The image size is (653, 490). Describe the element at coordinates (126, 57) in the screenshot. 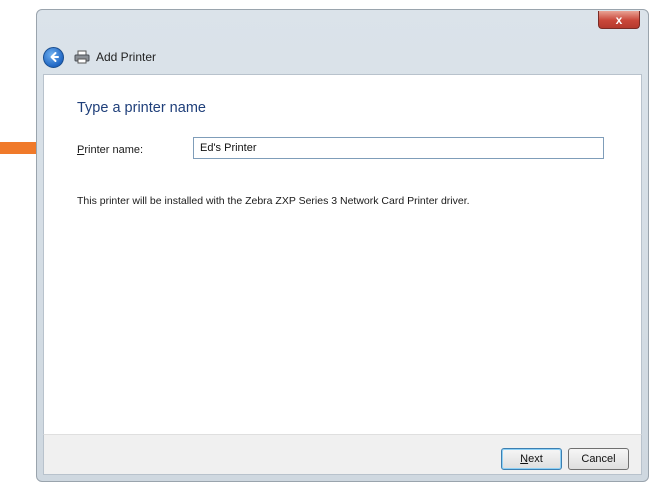

I see `dialog-title: Add Printer` at that location.